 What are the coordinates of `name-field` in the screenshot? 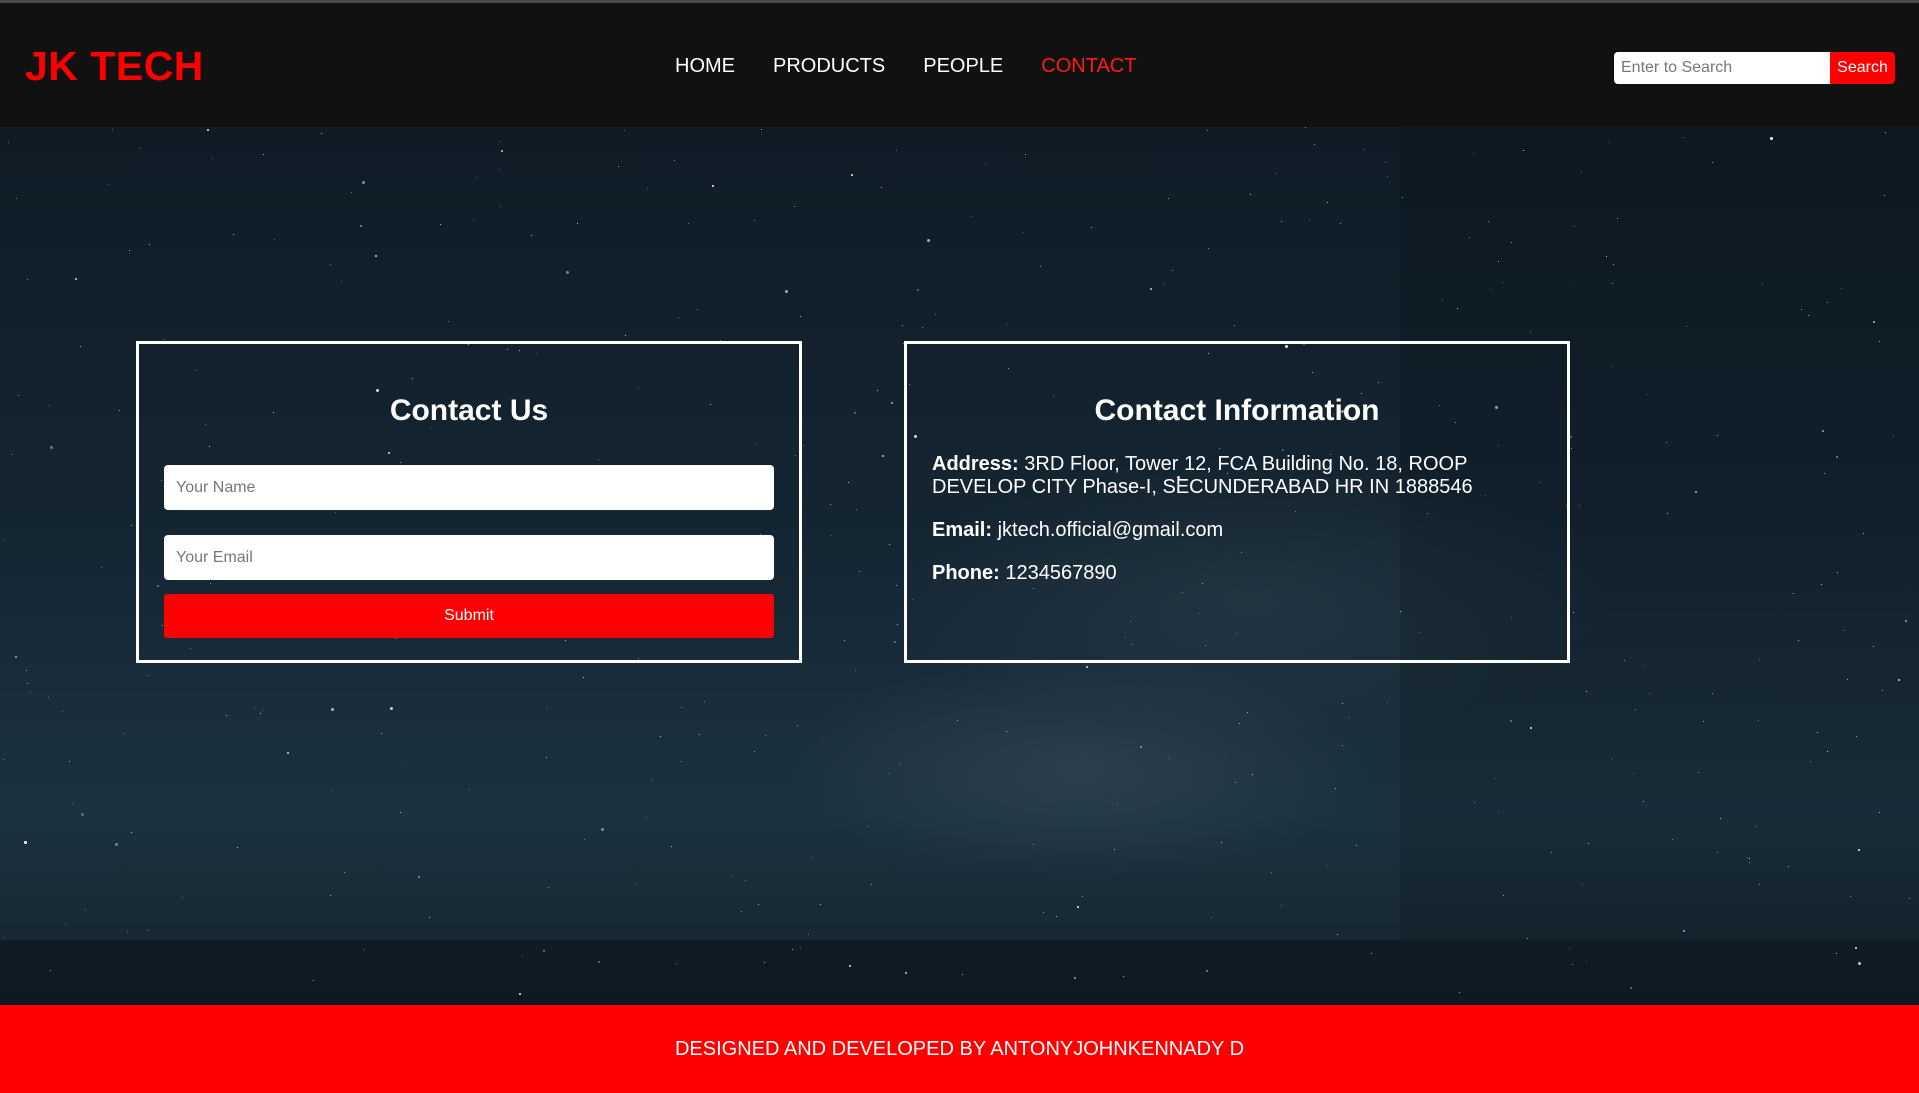 It's located at (469, 487).